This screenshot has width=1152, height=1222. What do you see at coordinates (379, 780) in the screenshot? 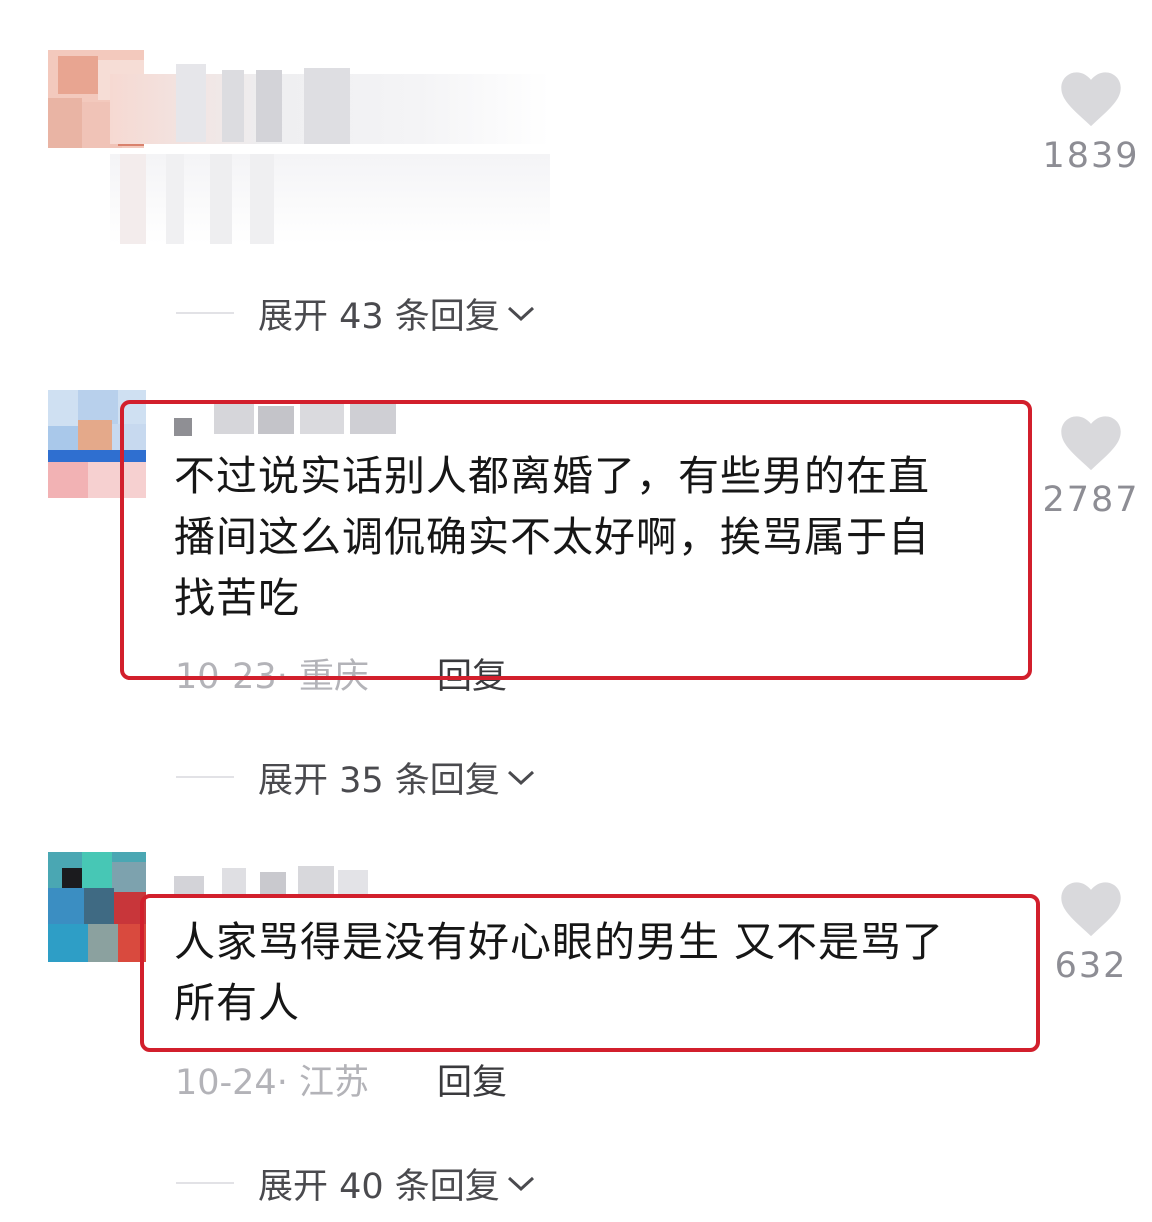
I see `expand-replies-label: 展开 35 条回复` at bounding box center [379, 780].